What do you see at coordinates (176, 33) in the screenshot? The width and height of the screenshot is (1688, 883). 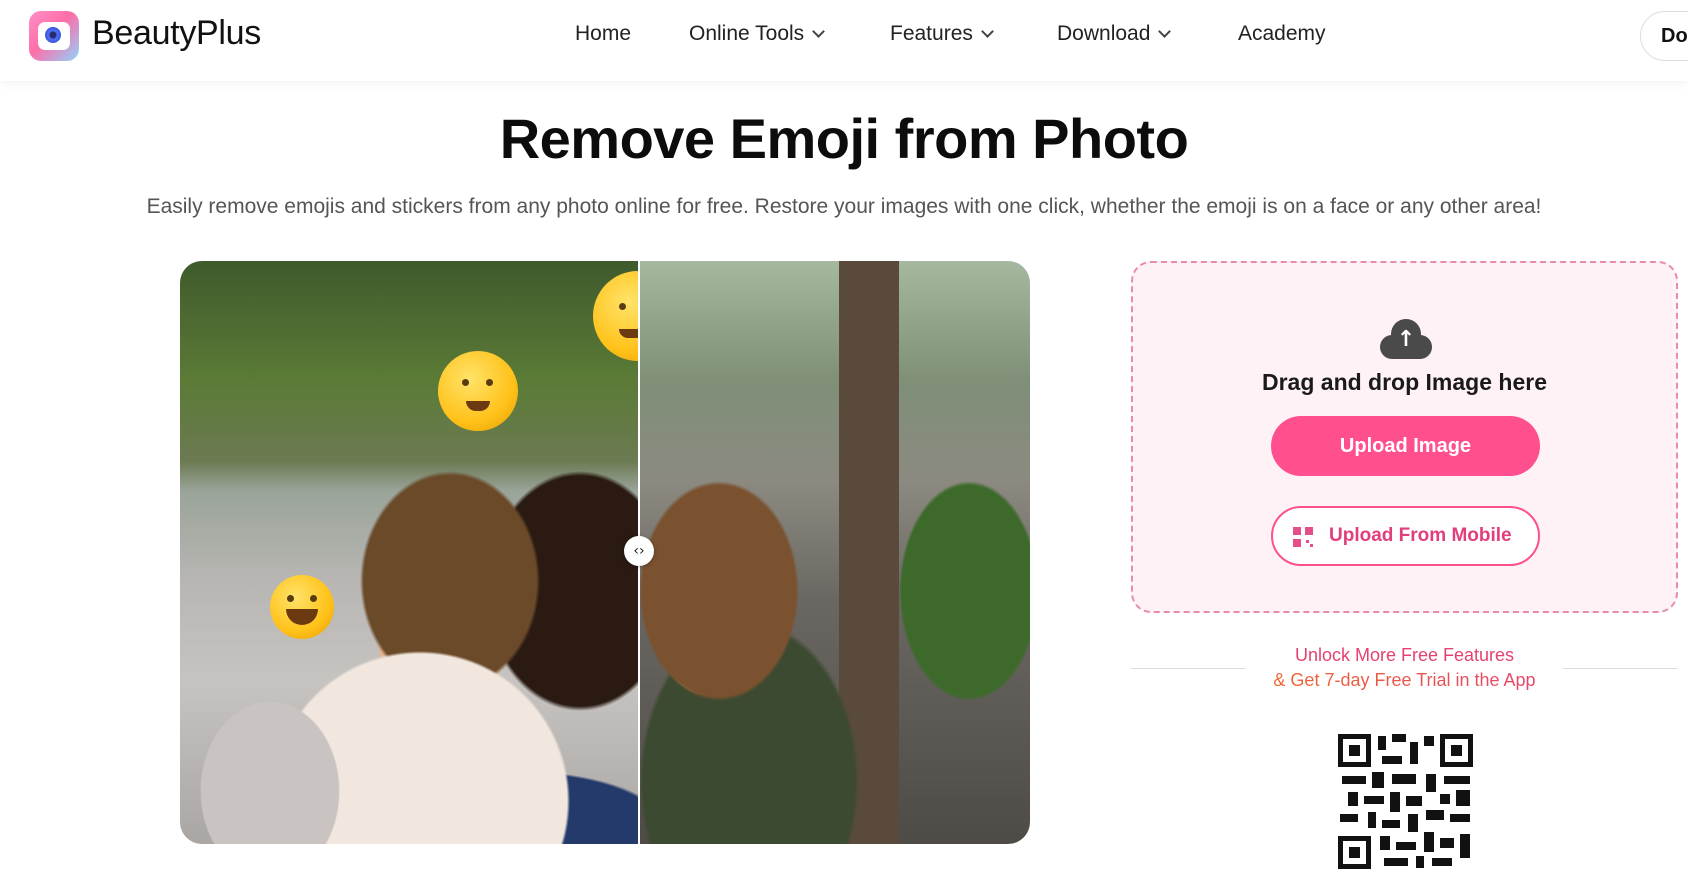 I see `brand-name: BeautyPlus` at bounding box center [176, 33].